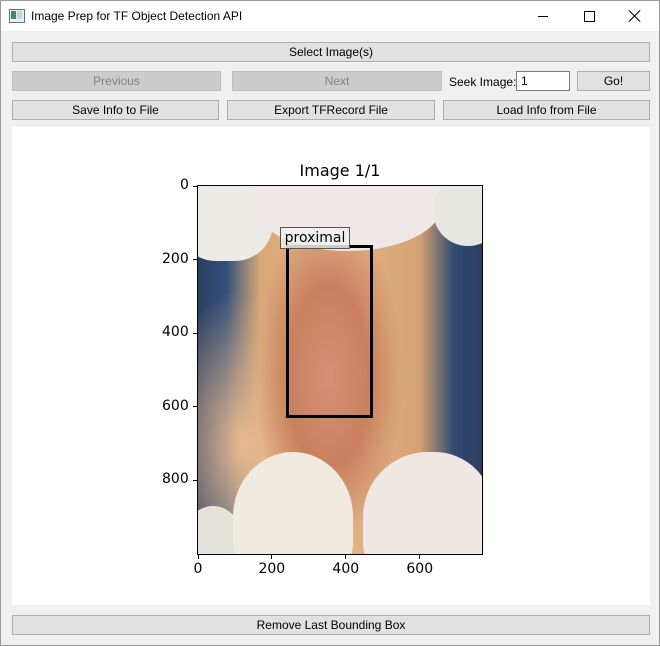 This screenshot has width=660, height=646. I want to click on x-axis-line, so click(340, 554).